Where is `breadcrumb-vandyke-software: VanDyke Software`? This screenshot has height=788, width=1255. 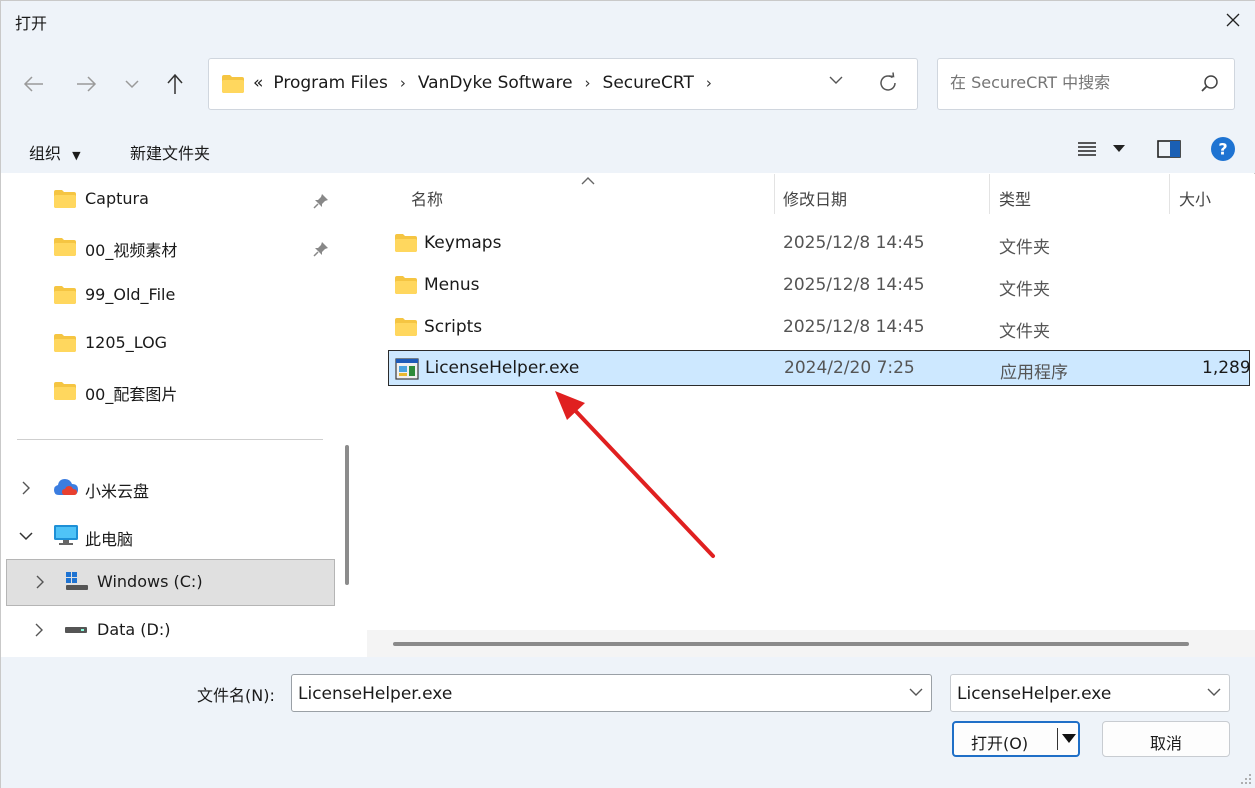
breadcrumb-vandyke-software: VanDyke Software is located at coordinates (495, 83).